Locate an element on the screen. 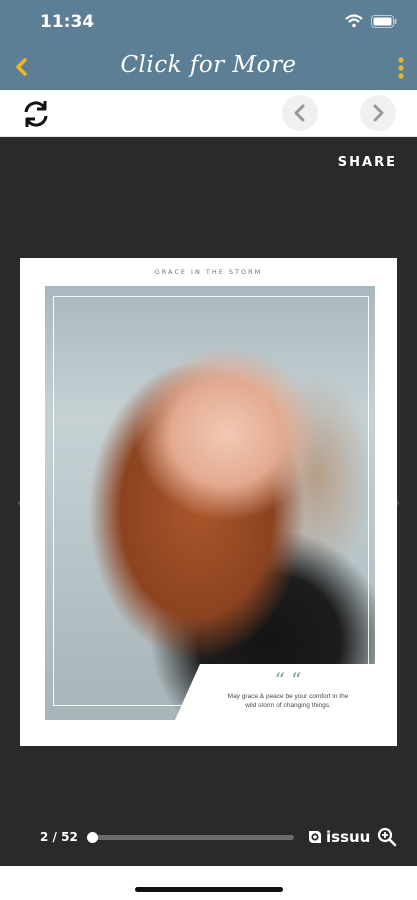 Image resolution: width=417 pixels, height=900 pixels. prev-page-icon is located at coordinates (299, 113).